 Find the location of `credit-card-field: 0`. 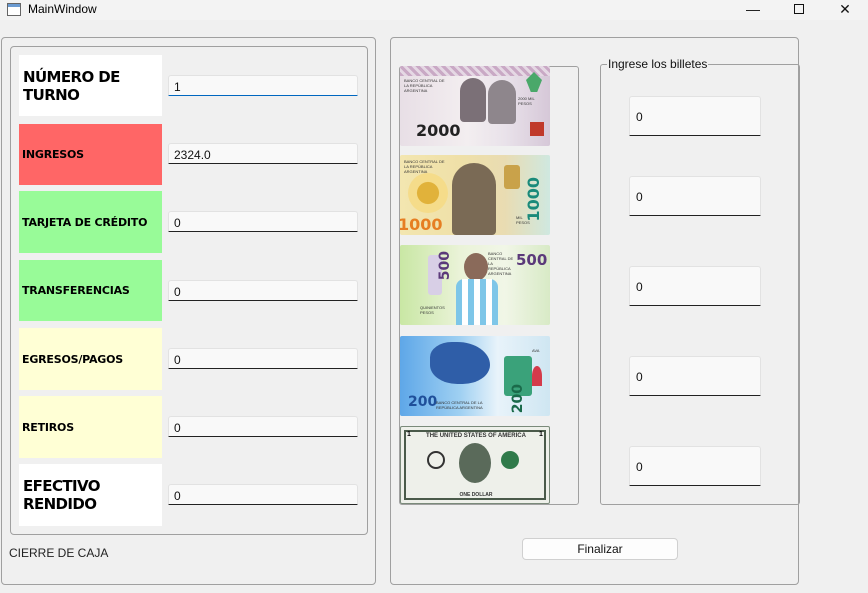

credit-card-field: 0 is located at coordinates (263, 221).